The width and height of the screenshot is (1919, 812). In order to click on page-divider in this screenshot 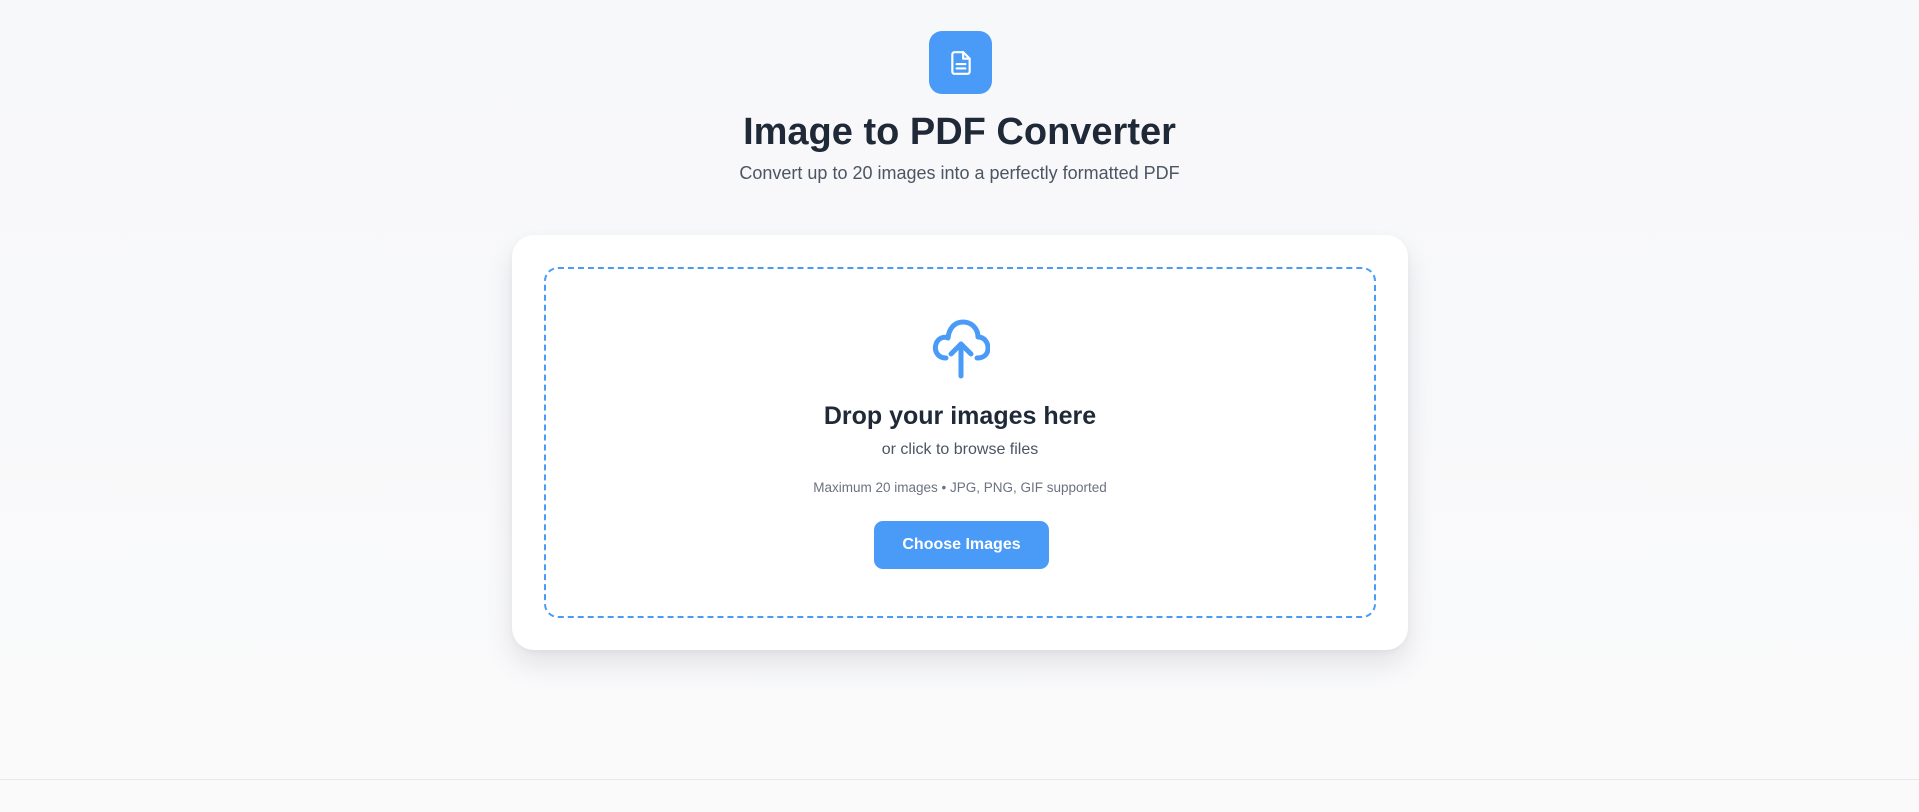, I will do `click(959, 779)`.